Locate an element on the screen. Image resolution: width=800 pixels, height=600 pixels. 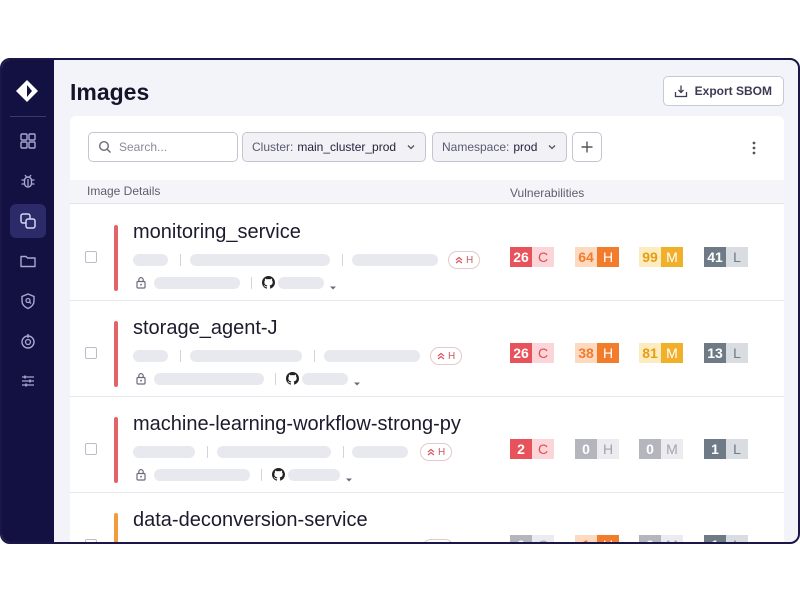
sidebar-item-images is located at coordinates (28, 221).